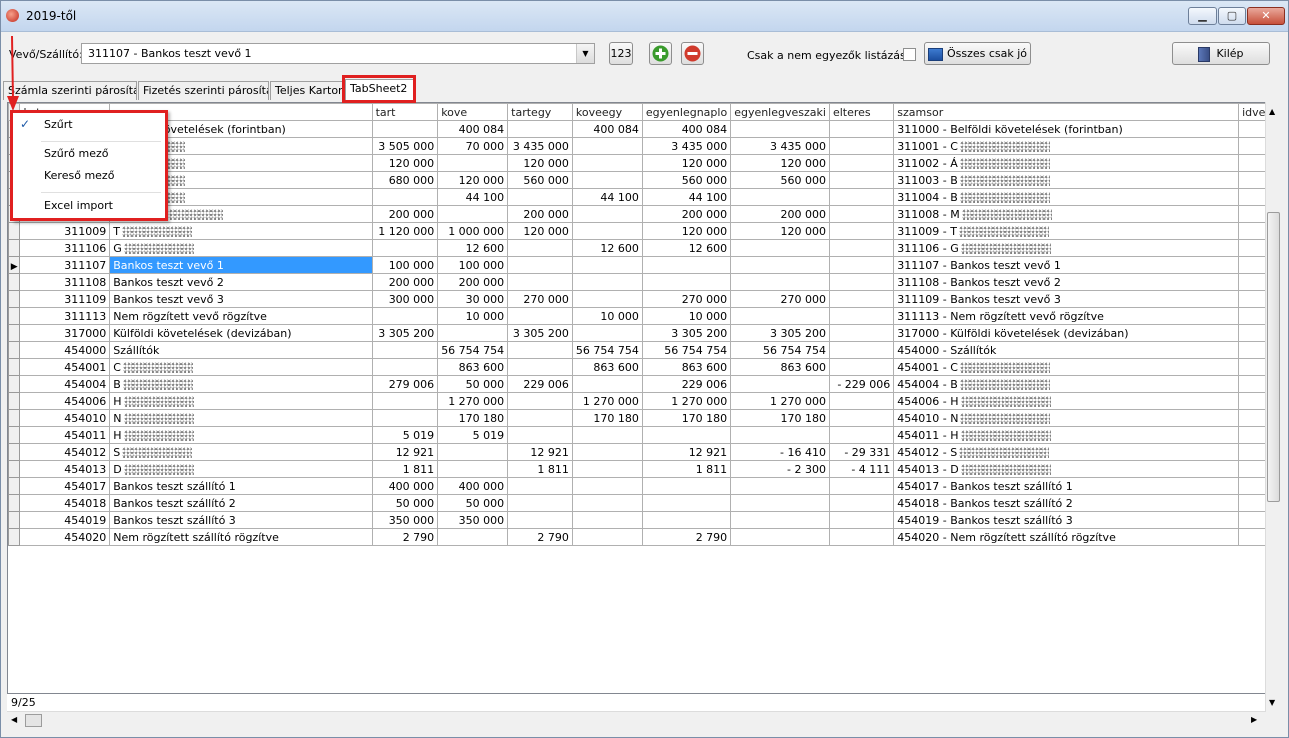  Describe the element at coordinates (241, 520) in the screenshot. I see `cell-nev: Bankos teszt szállító 3` at that location.